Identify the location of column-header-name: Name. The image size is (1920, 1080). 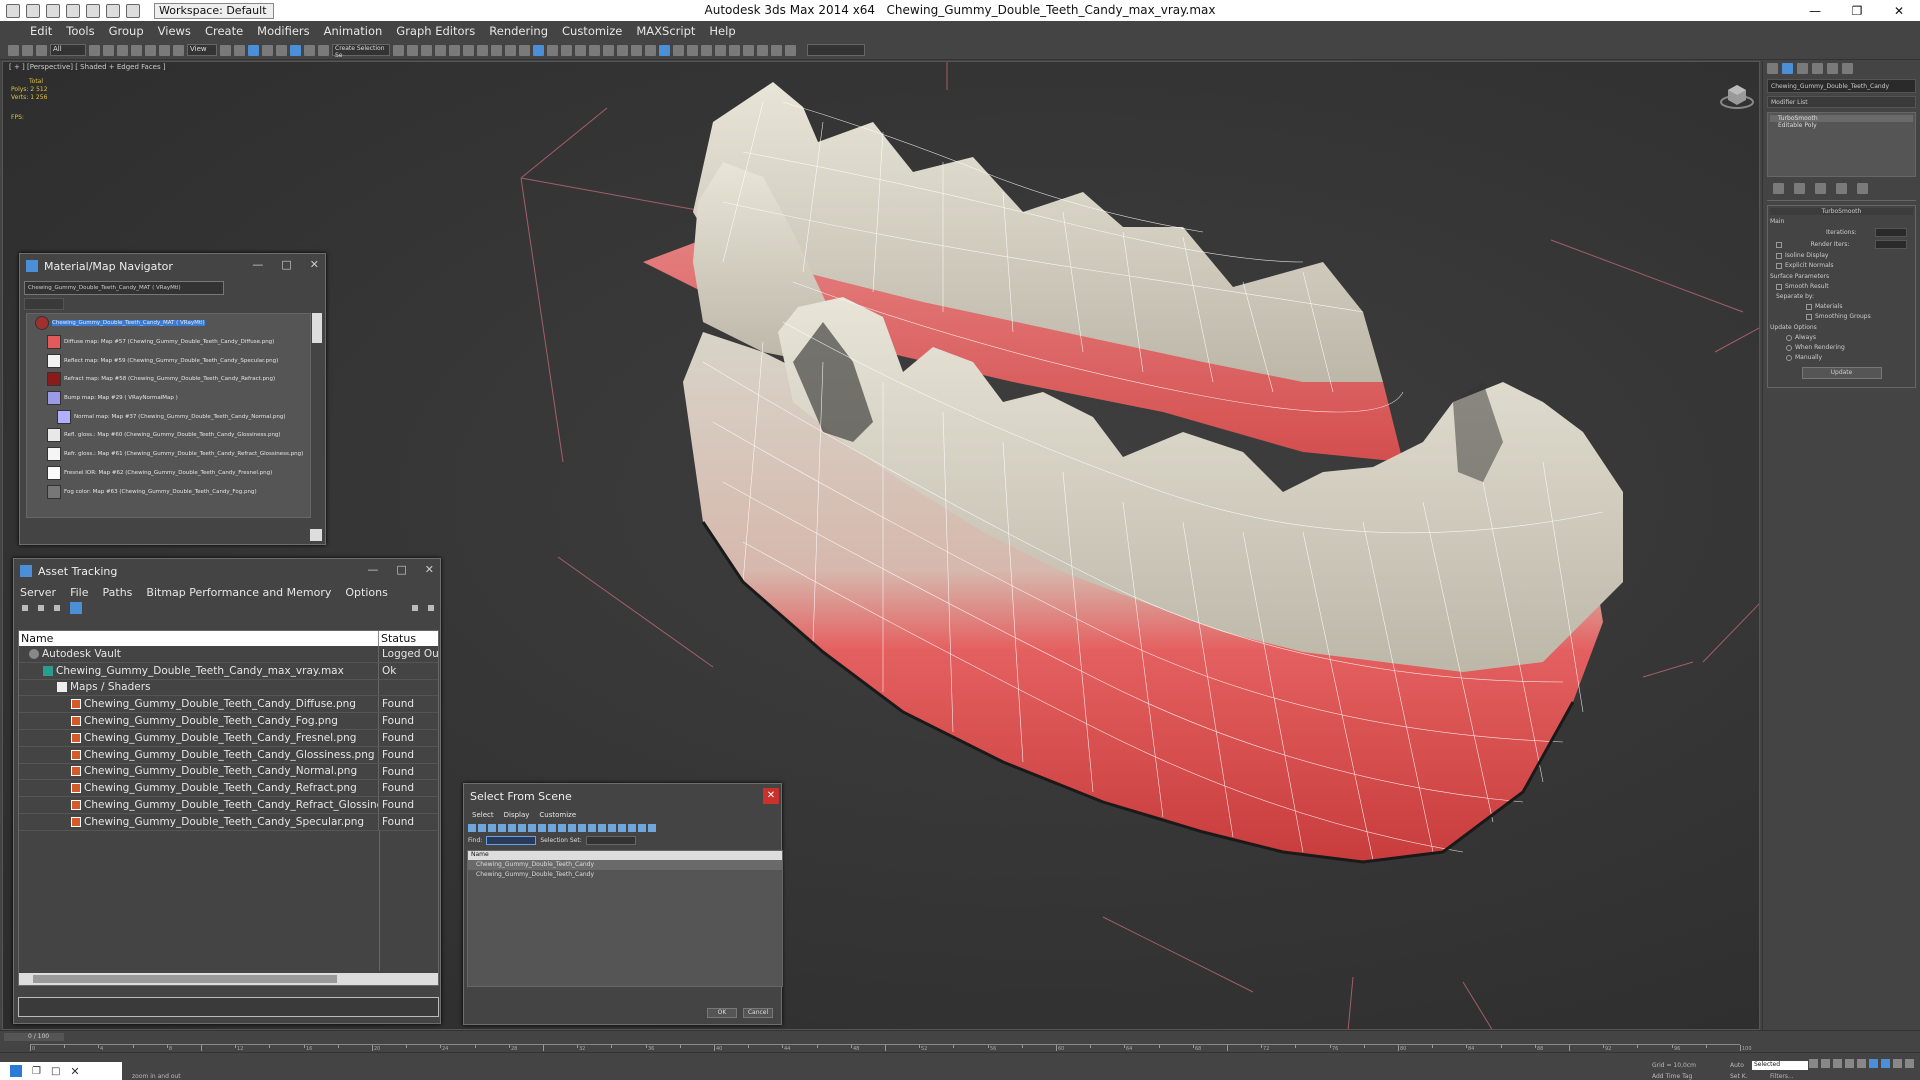
(199, 638).